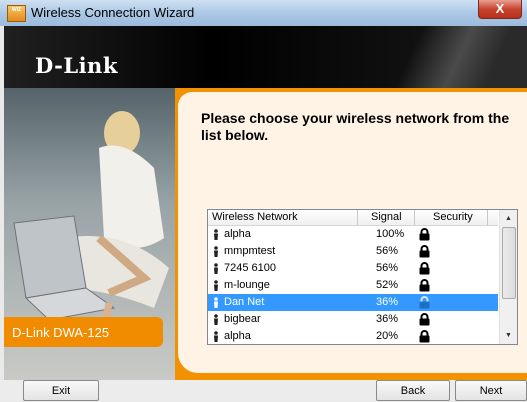 Image resolution: width=527 pixels, height=402 pixels. I want to click on close-button: X, so click(500, 9).